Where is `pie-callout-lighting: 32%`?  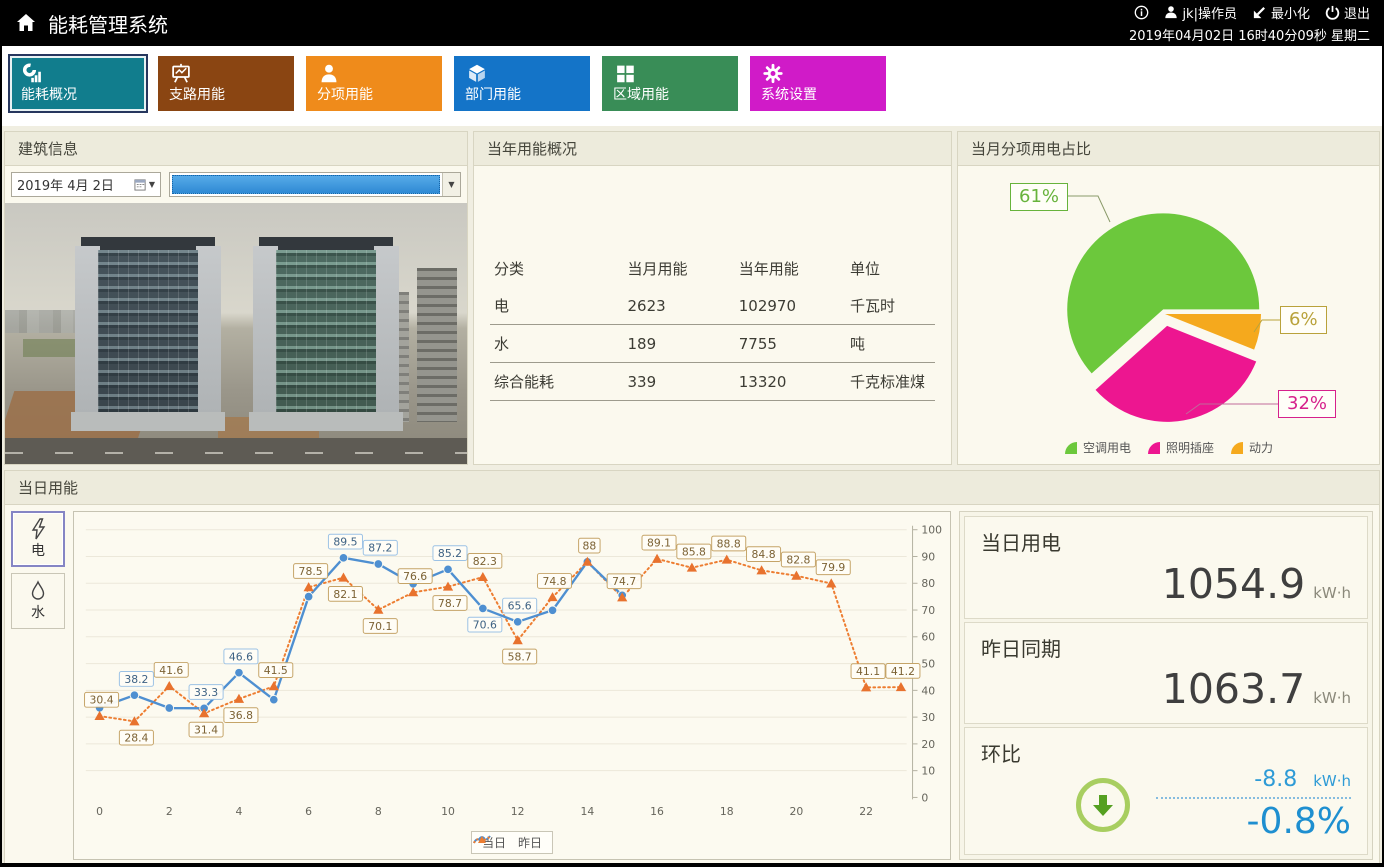 pie-callout-lighting: 32% is located at coordinates (1307, 404).